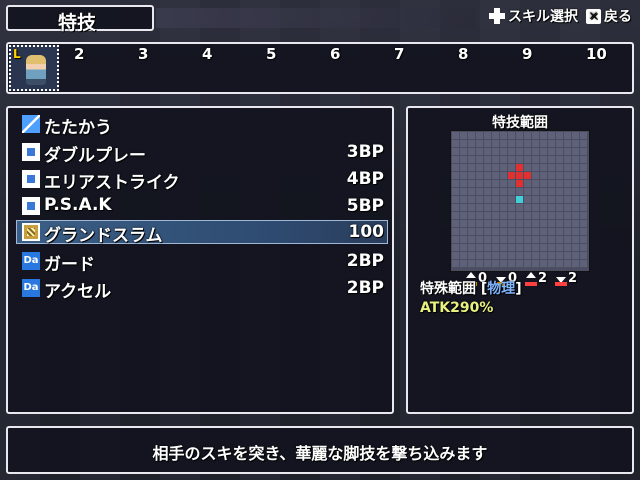 Image resolution: width=640 pixels, height=480 pixels. What do you see at coordinates (31, 124) in the screenshot?
I see `sword-icon` at bounding box center [31, 124].